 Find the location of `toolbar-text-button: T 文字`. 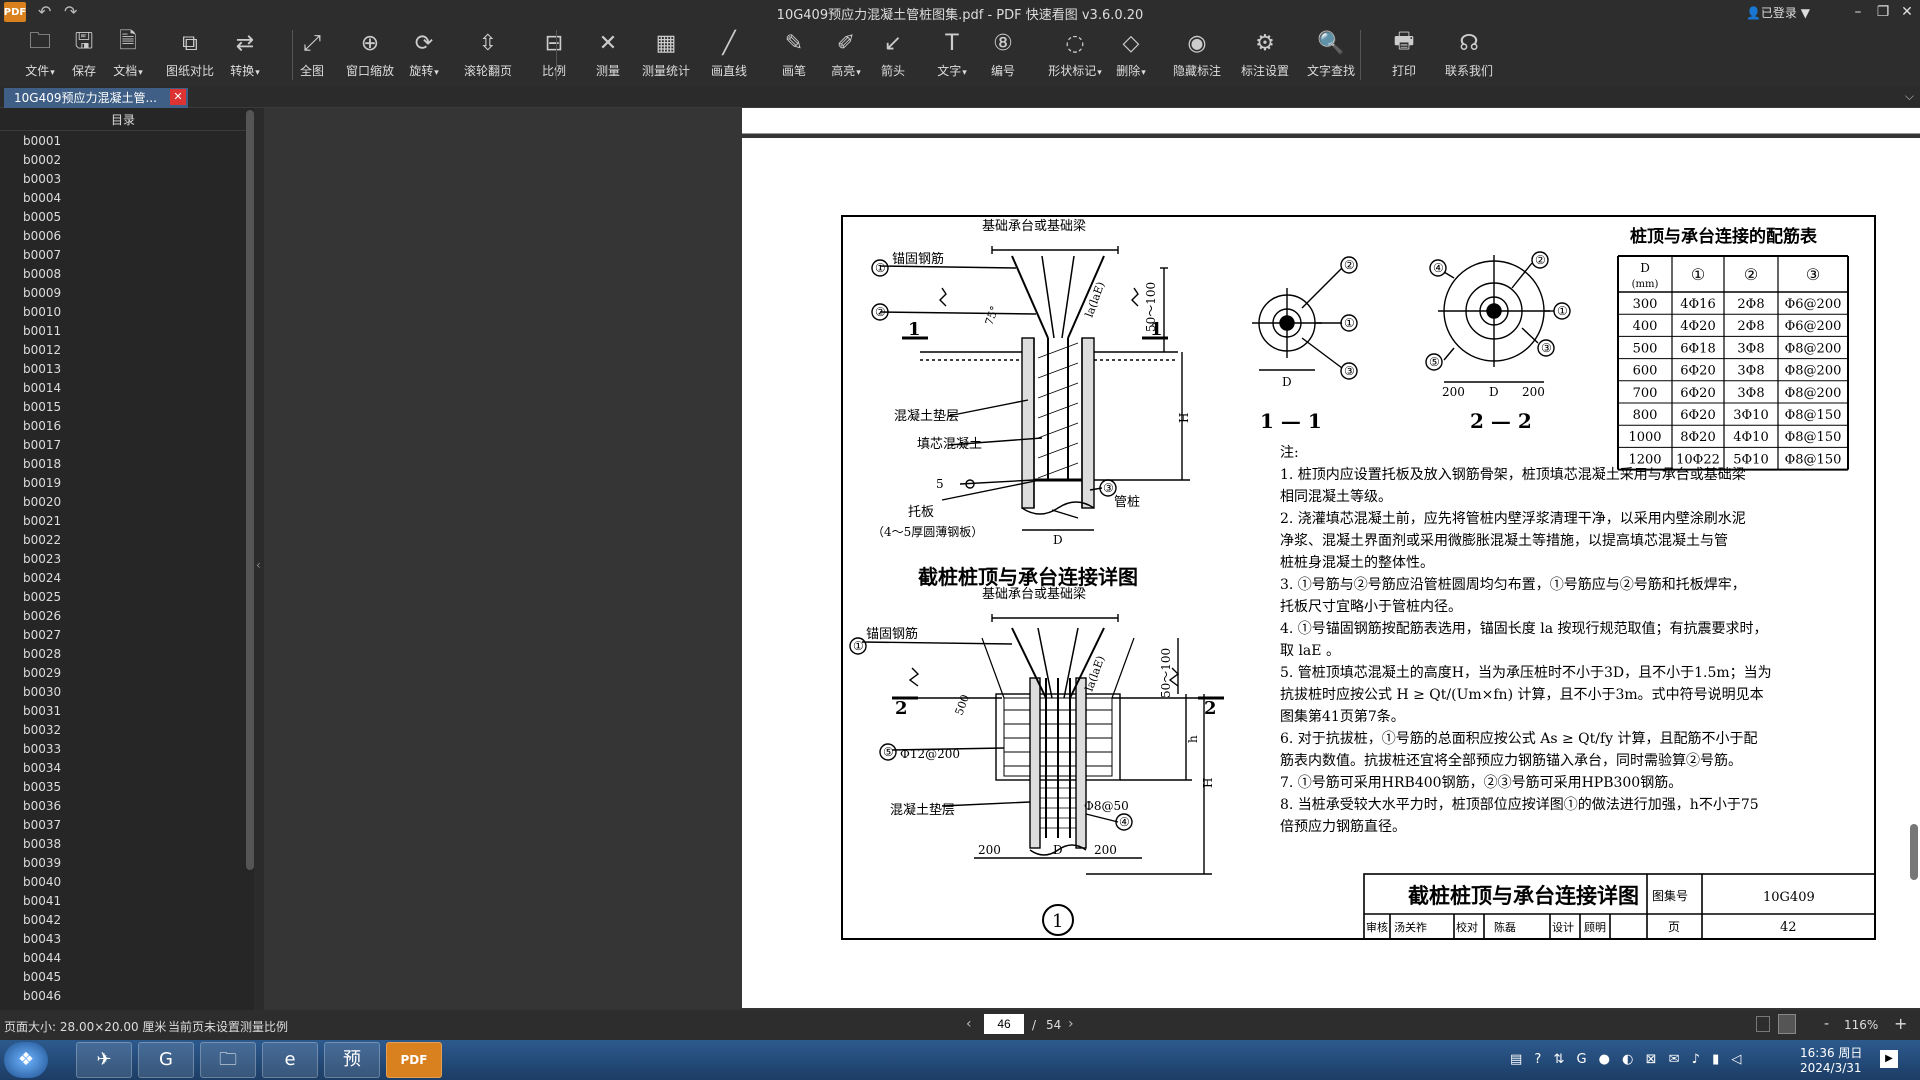

toolbar-text-button: T 文字 is located at coordinates (952, 55).